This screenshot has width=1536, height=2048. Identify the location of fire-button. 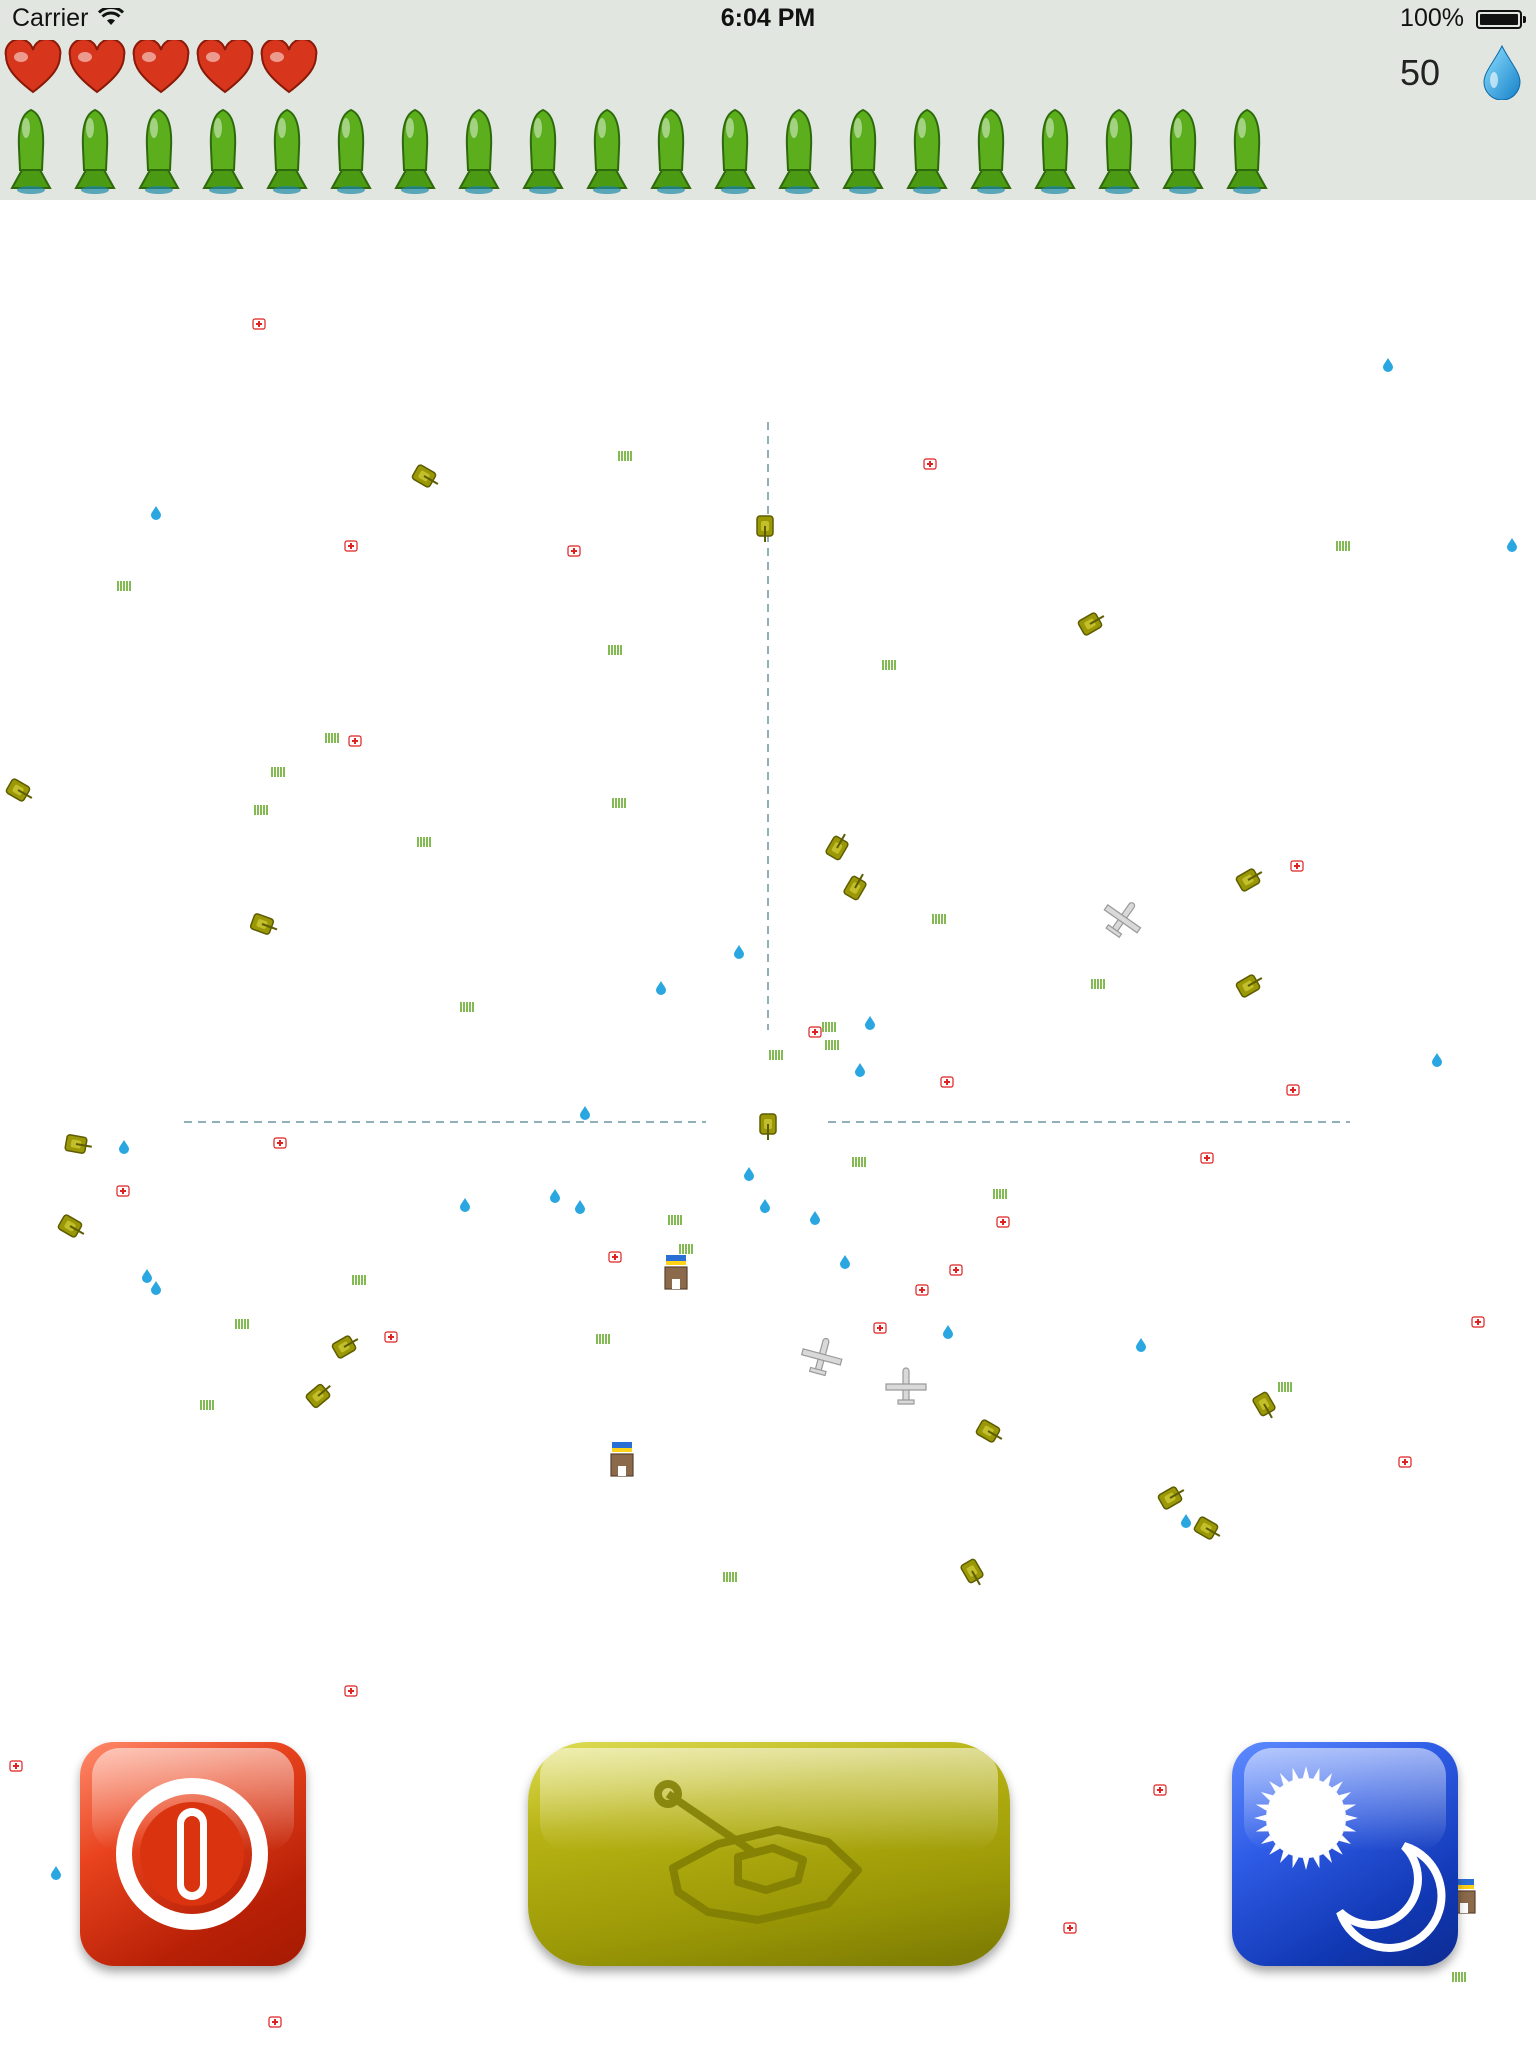
(769, 1854).